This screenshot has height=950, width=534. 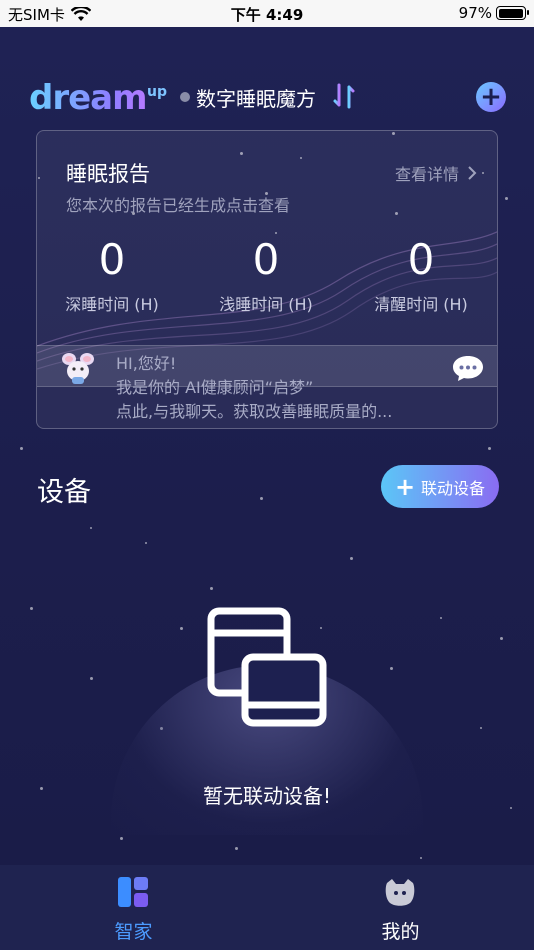 I want to click on view-details-label: 查看详情, so click(x=426, y=174).